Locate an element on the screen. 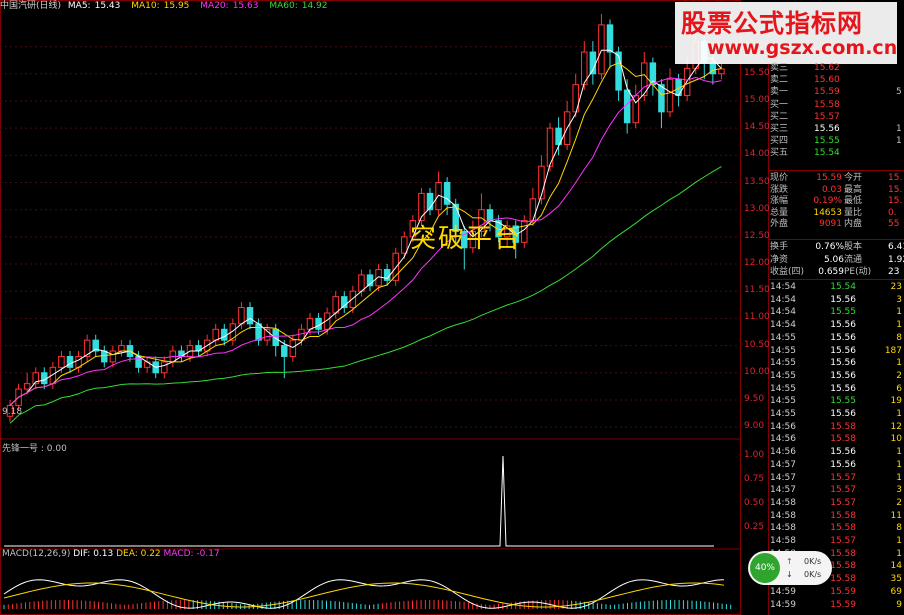  fund-label: PE(动) is located at coordinates (858, 272).